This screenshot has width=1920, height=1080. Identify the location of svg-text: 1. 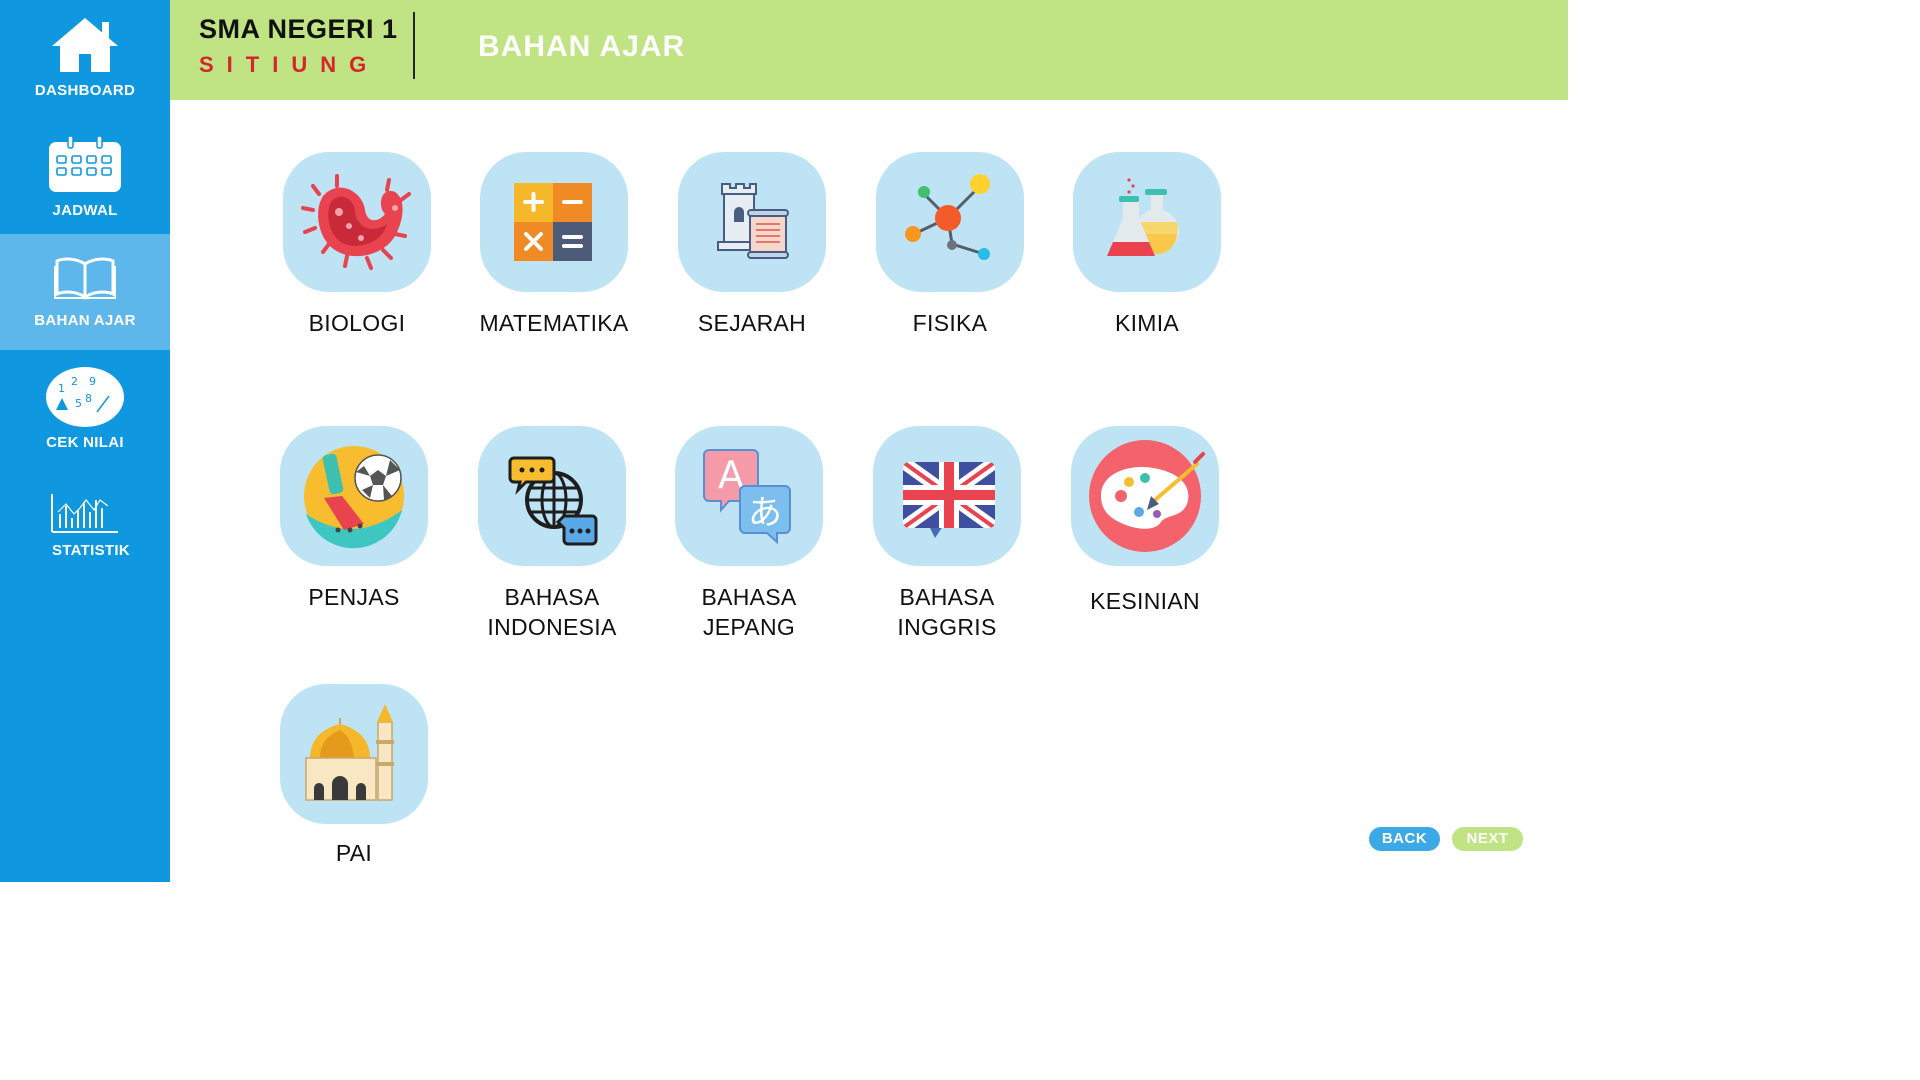
(61, 388).